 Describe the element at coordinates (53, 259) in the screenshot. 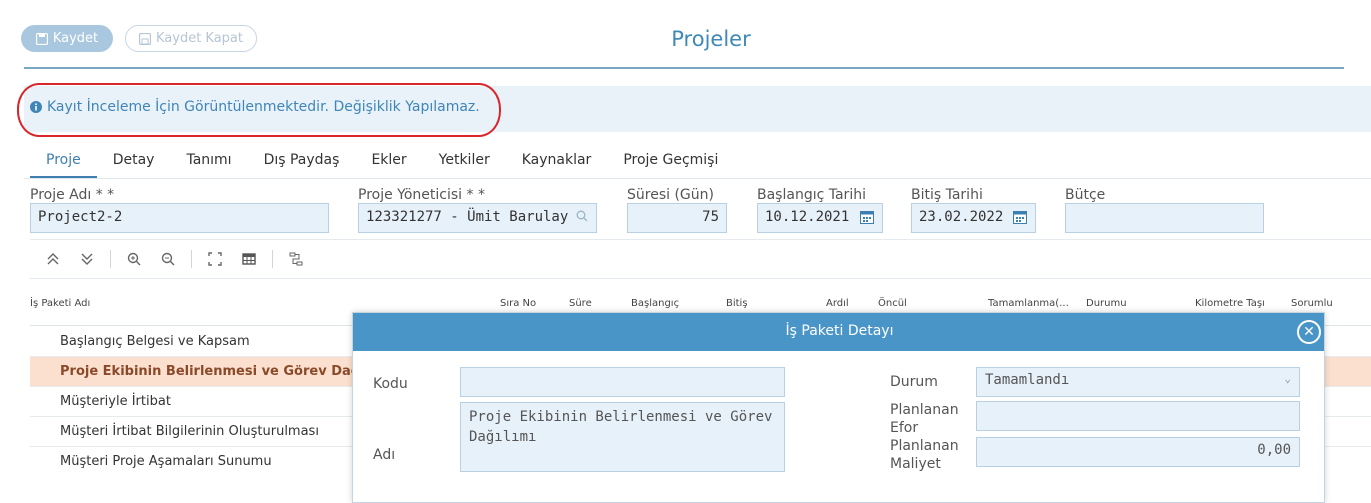

I see `collapse-all-icon` at that location.